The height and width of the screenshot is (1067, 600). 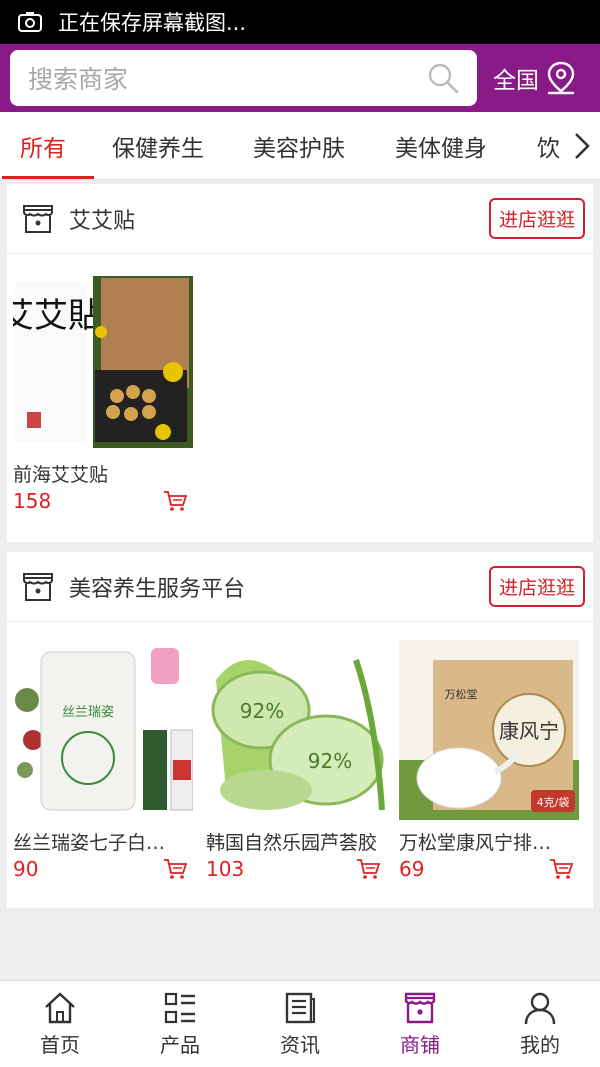 I want to click on brand-text: 万松堂, so click(x=461, y=694).